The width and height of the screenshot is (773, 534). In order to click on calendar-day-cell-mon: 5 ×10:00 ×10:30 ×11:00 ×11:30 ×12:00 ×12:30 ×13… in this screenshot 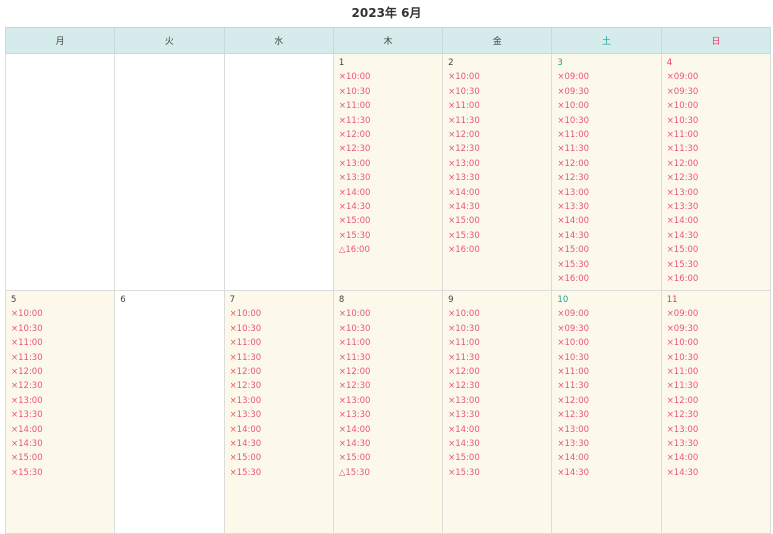, I will do `click(60, 412)`.